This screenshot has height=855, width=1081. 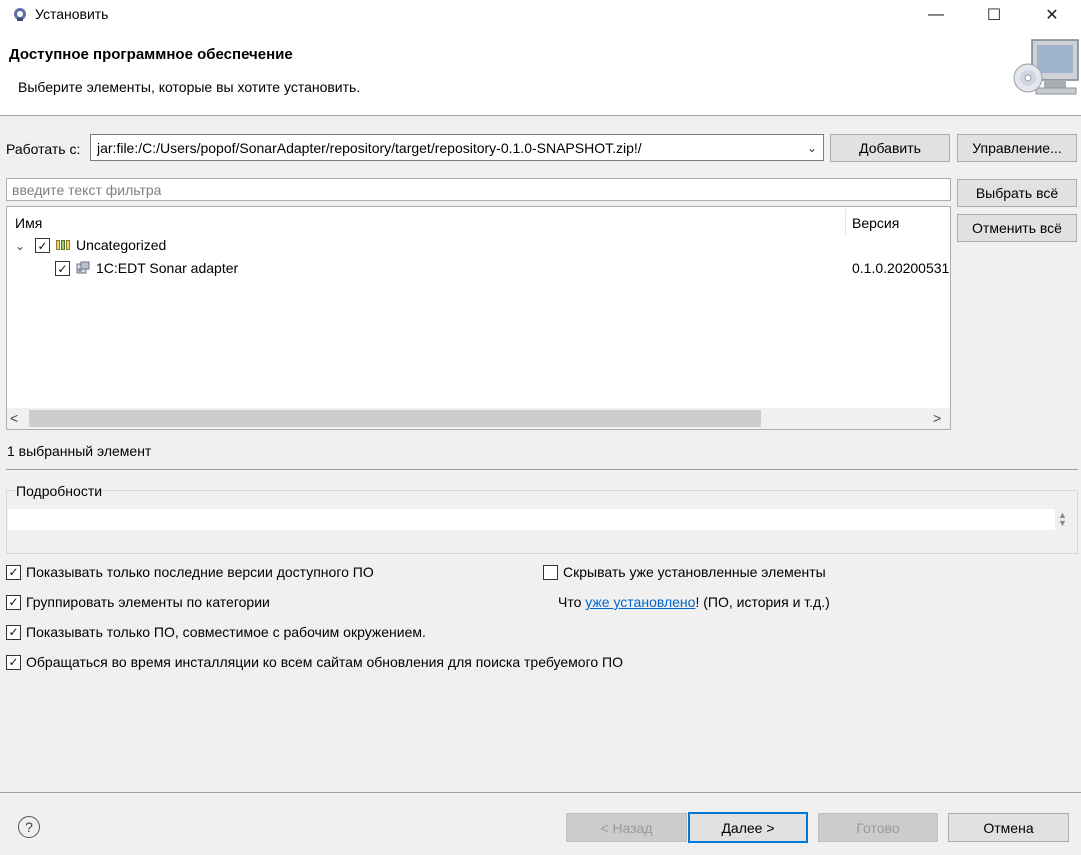 What do you see at coordinates (845, 222) in the screenshot?
I see `column-divider` at bounding box center [845, 222].